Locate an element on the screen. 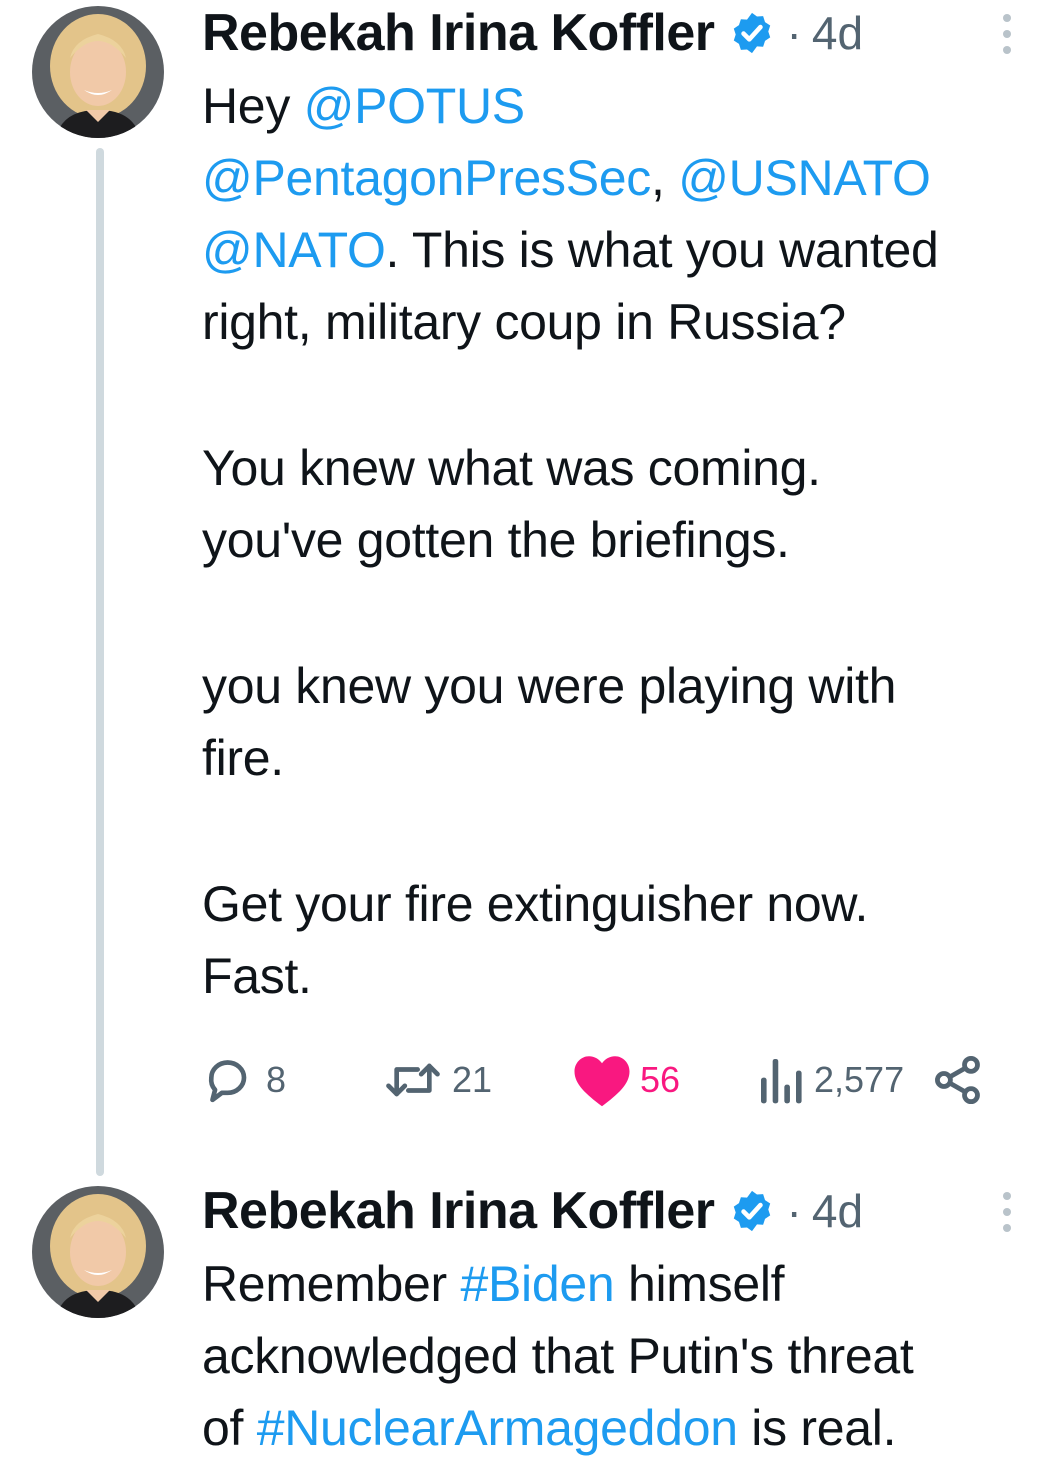 This screenshot has width=1062, height=1470. mention-link: @POTUS is located at coordinates (415, 106).